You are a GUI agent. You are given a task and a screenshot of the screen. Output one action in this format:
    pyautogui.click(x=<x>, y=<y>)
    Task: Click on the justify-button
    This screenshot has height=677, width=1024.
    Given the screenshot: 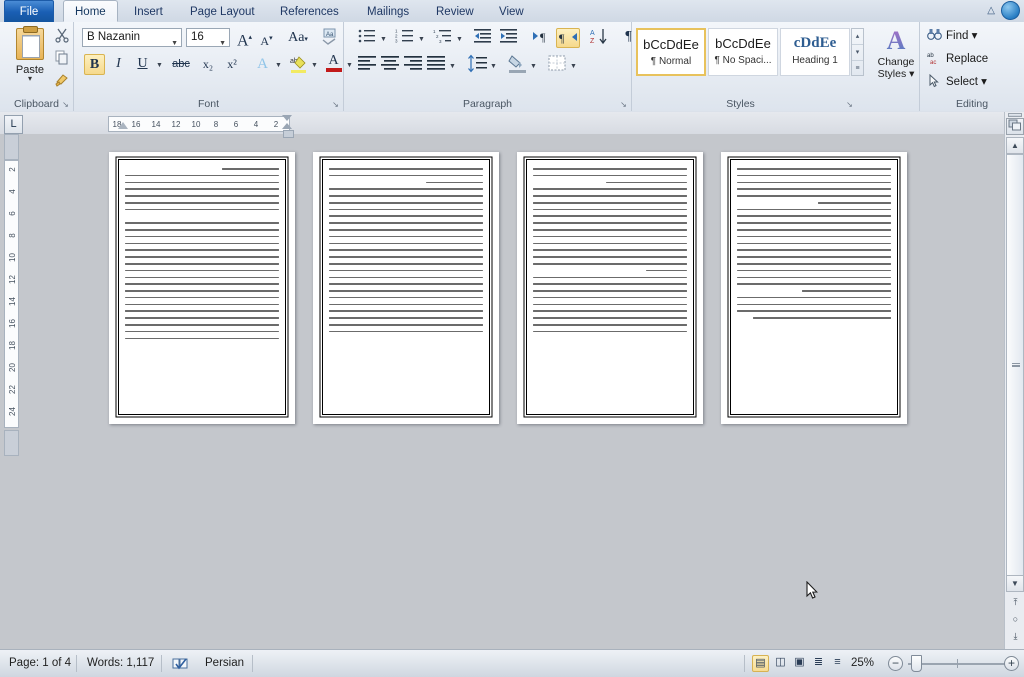 What is the action you would take?
    pyautogui.click(x=436, y=65)
    